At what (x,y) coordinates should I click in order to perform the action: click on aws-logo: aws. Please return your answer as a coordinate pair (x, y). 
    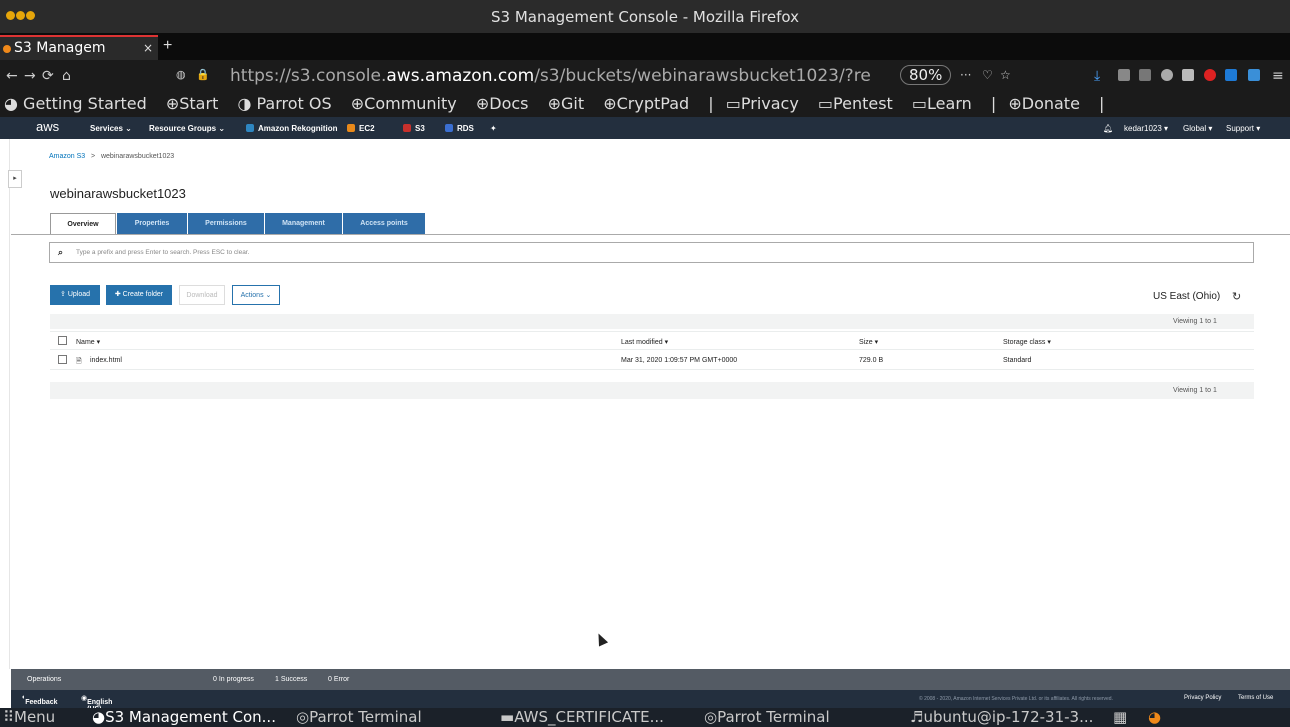
    Looking at the image, I should click on (47, 126).